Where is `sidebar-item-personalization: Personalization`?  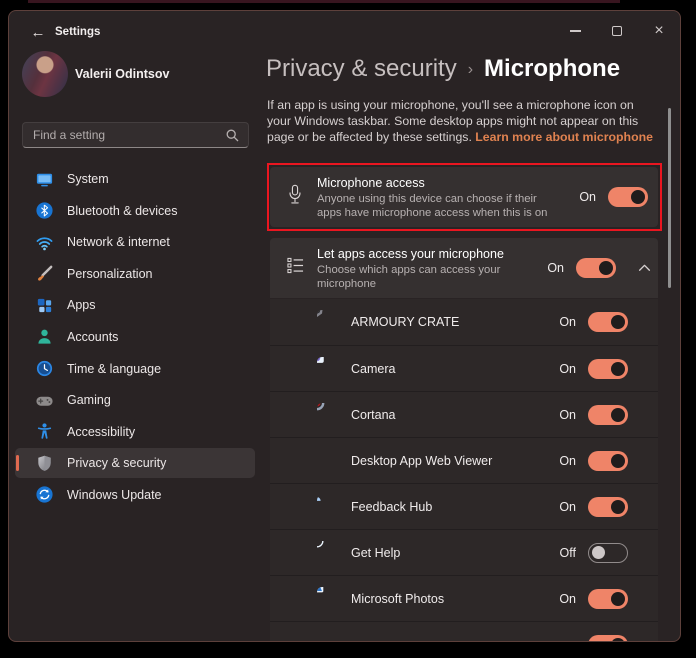
sidebar-item-personalization: Personalization is located at coordinates (135, 274).